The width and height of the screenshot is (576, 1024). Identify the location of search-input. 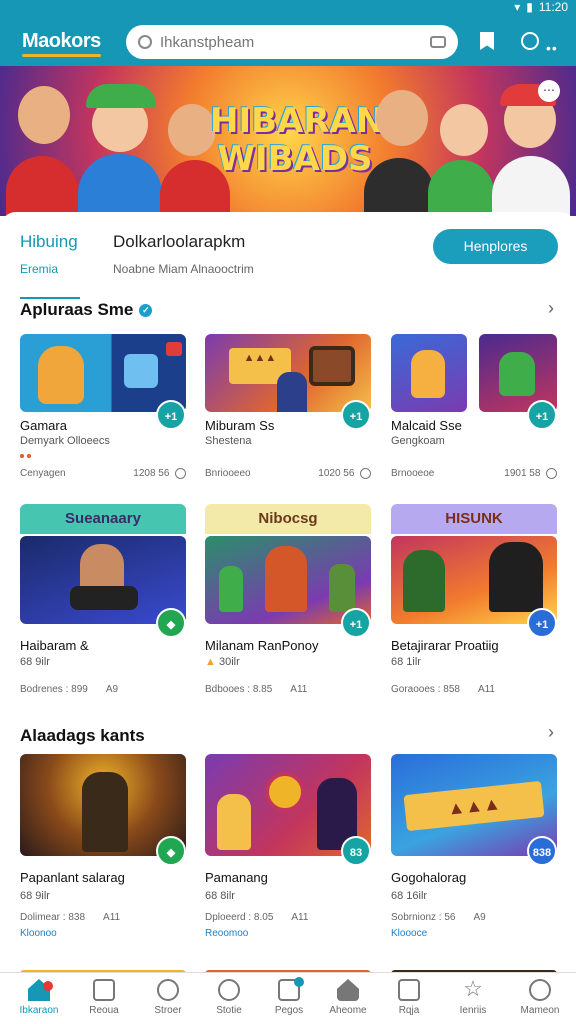
(291, 42).